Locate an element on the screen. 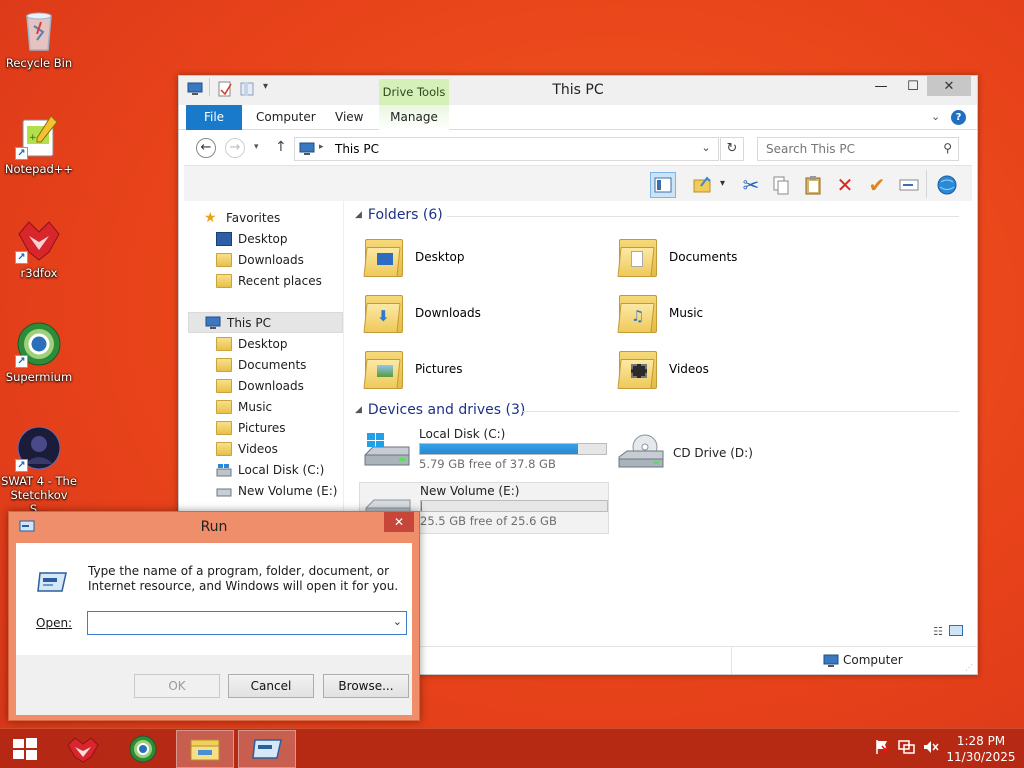  run-app-icon is located at coordinates (267, 749).